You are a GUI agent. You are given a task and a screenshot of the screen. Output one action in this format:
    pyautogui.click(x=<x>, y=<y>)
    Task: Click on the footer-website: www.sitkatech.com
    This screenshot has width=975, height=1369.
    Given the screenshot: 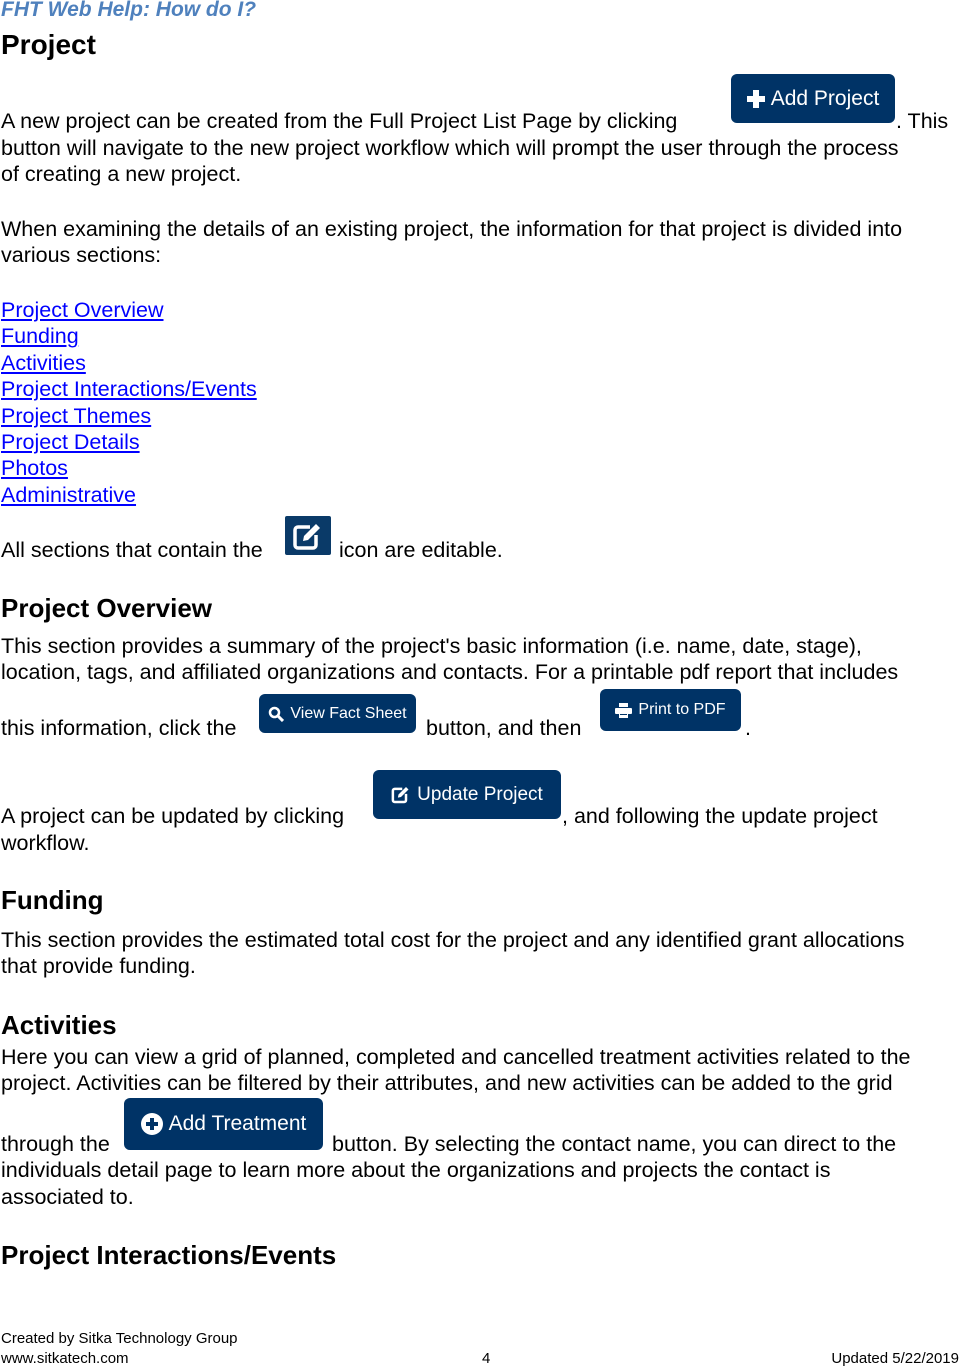 What is the action you would take?
    pyautogui.click(x=65, y=1358)
    